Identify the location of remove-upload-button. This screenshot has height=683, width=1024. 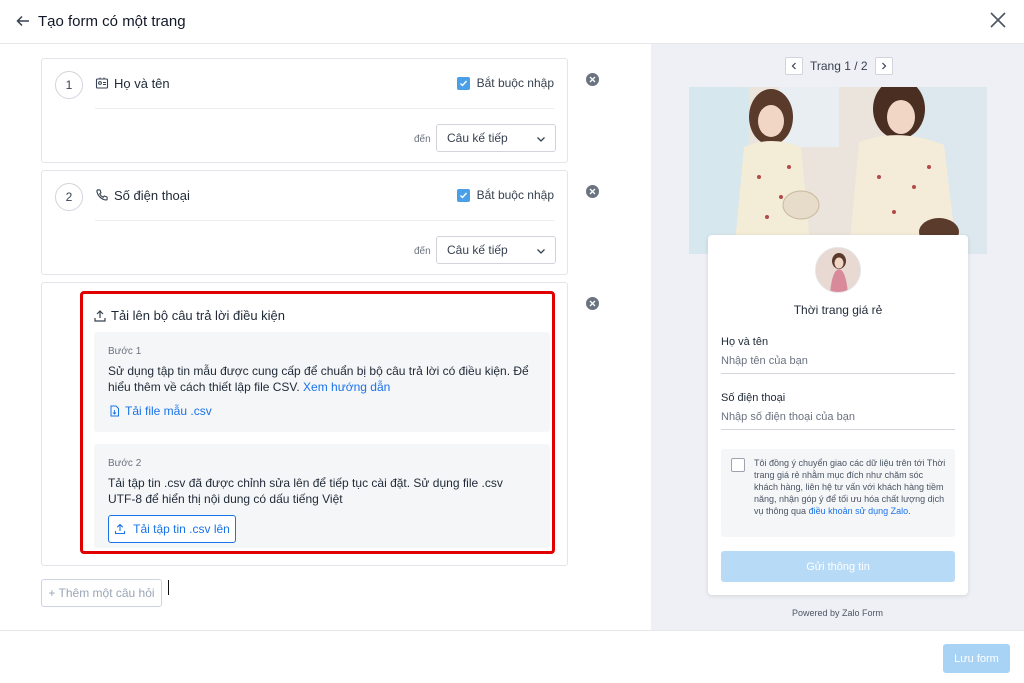
(592, 303).